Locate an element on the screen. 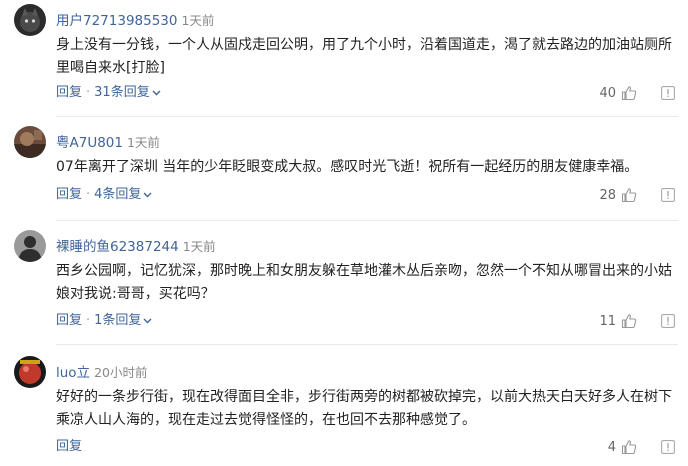 This screenshot has width=688, height=466. replies-count: 1条回复 is located at coordinates (118, 320).